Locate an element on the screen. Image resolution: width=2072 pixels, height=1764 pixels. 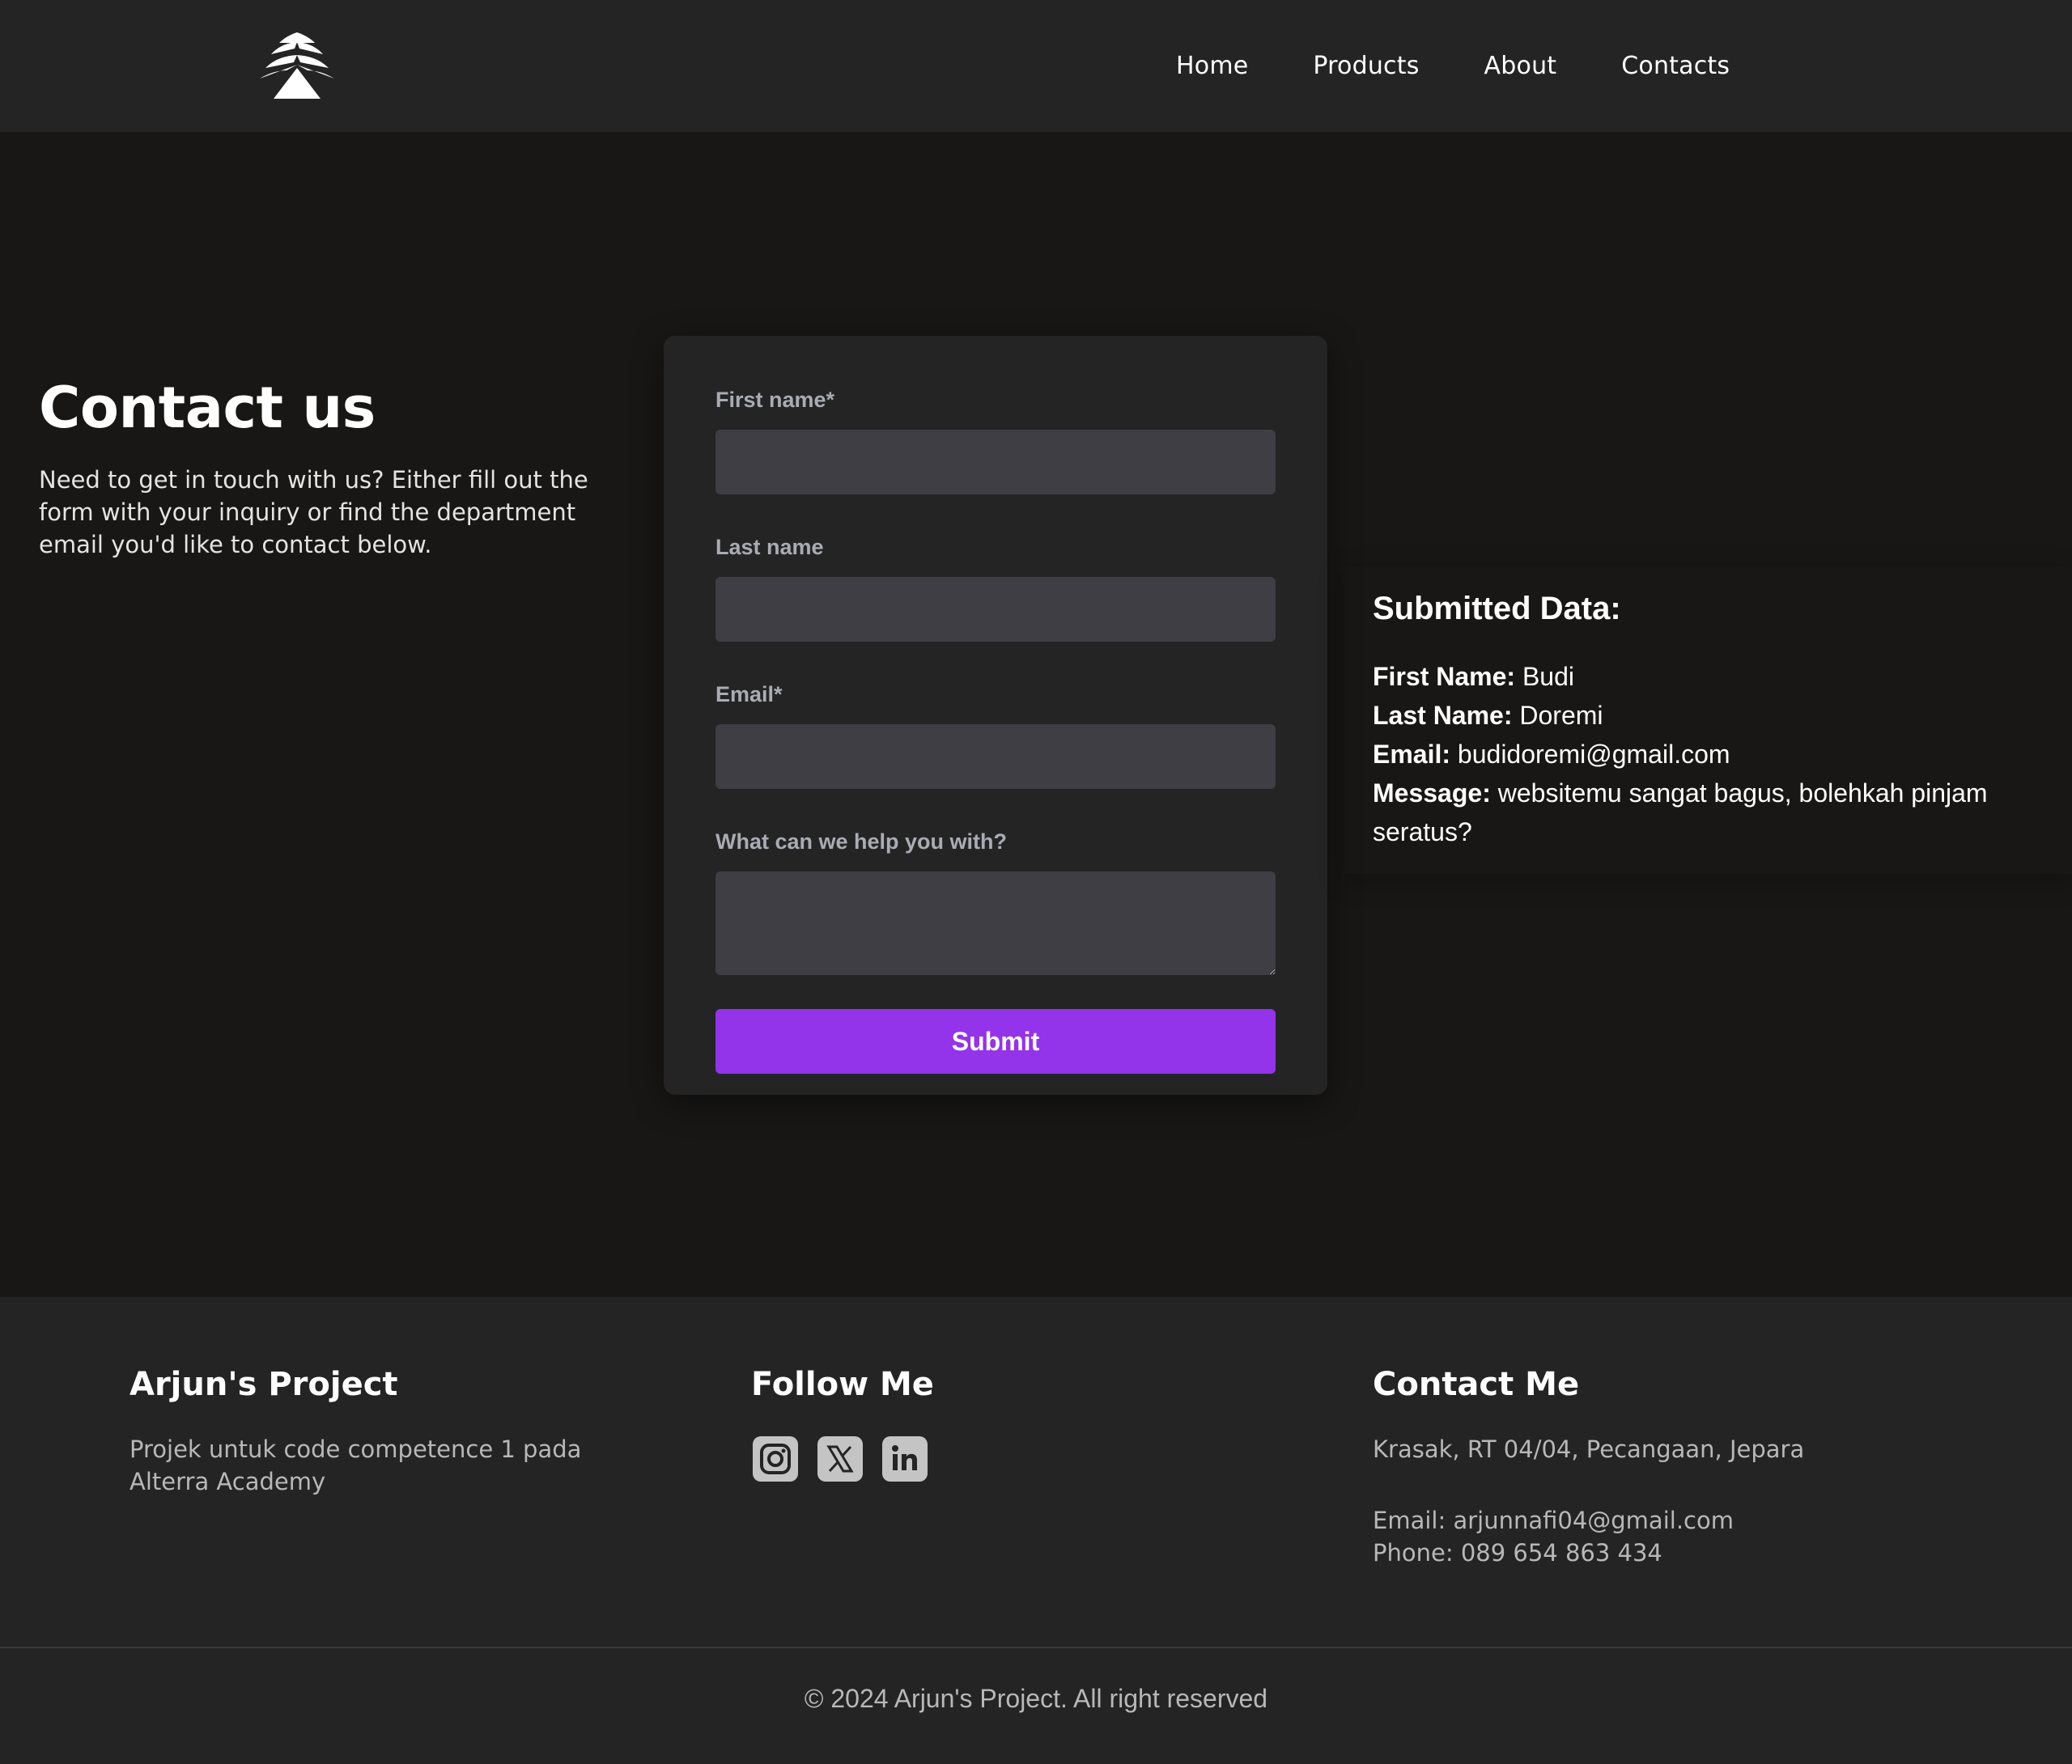
email-input is located at coordinates (995, 756).